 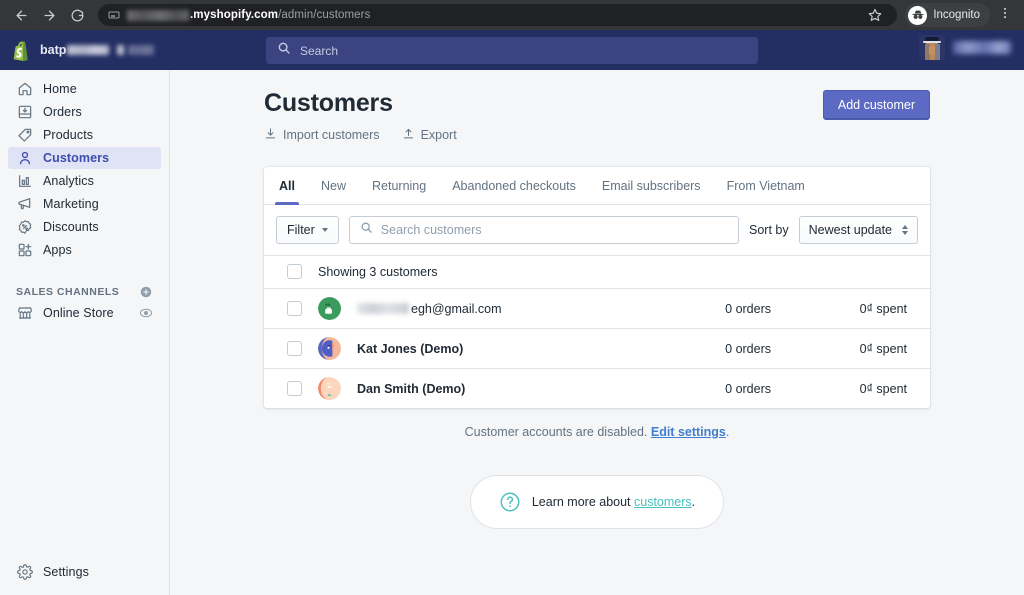 I want to click on incognito-label: Incognito, so click(x=956, y=15).